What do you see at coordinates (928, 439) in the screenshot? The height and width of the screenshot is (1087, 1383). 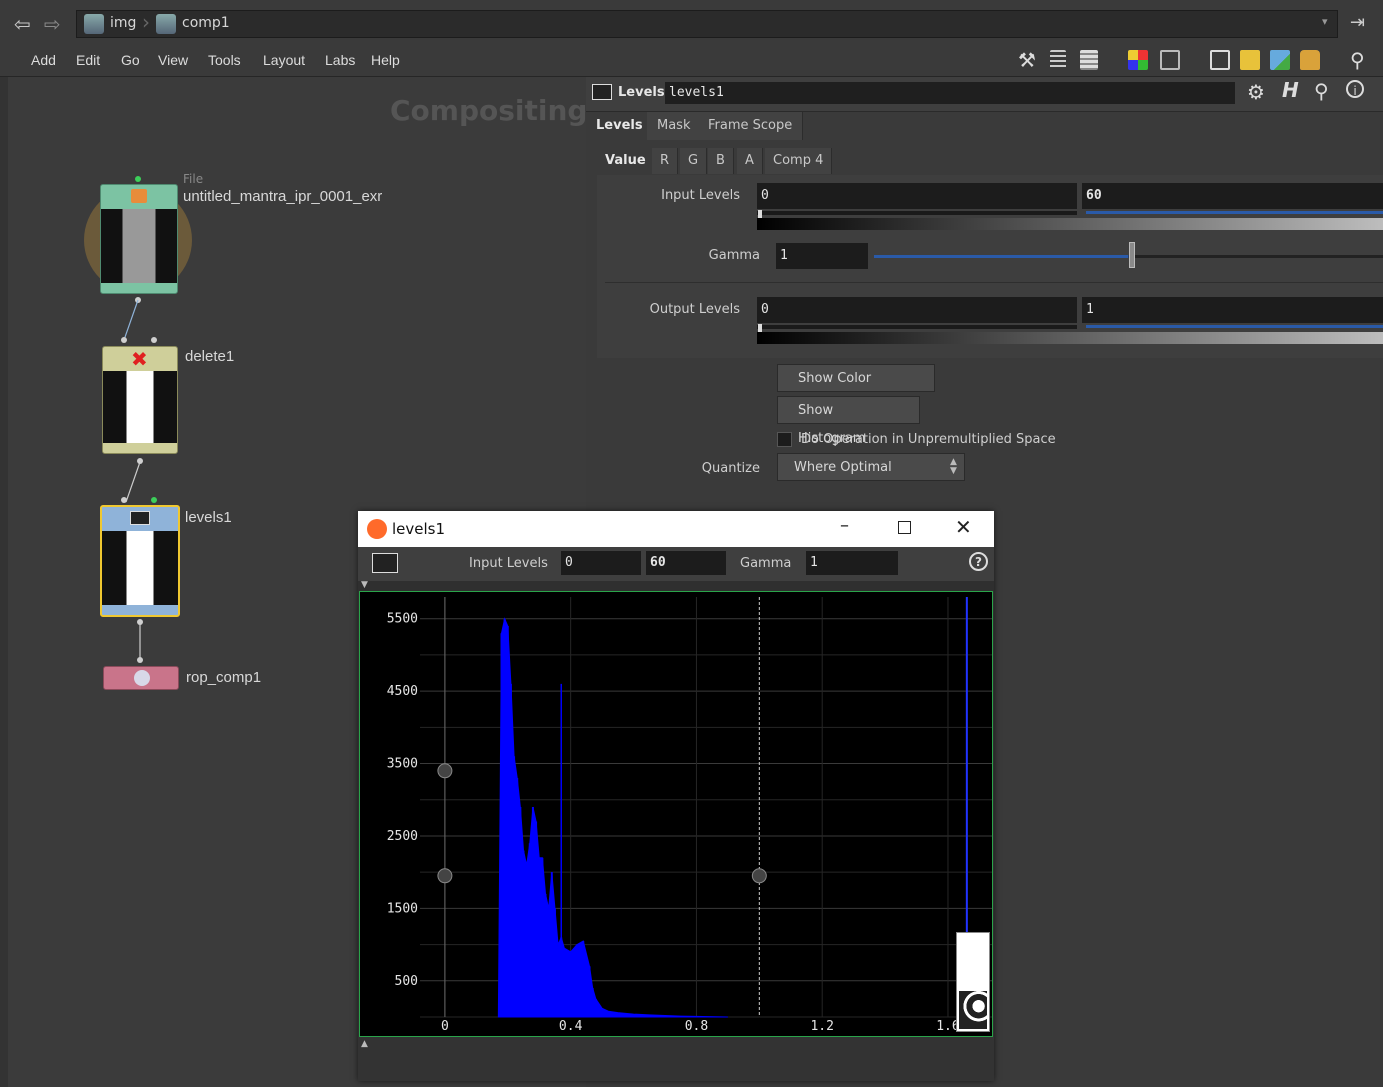 I see `unpremult-label: Do Operation in Unpremultiplied Space` at bounding box center [928, 439].